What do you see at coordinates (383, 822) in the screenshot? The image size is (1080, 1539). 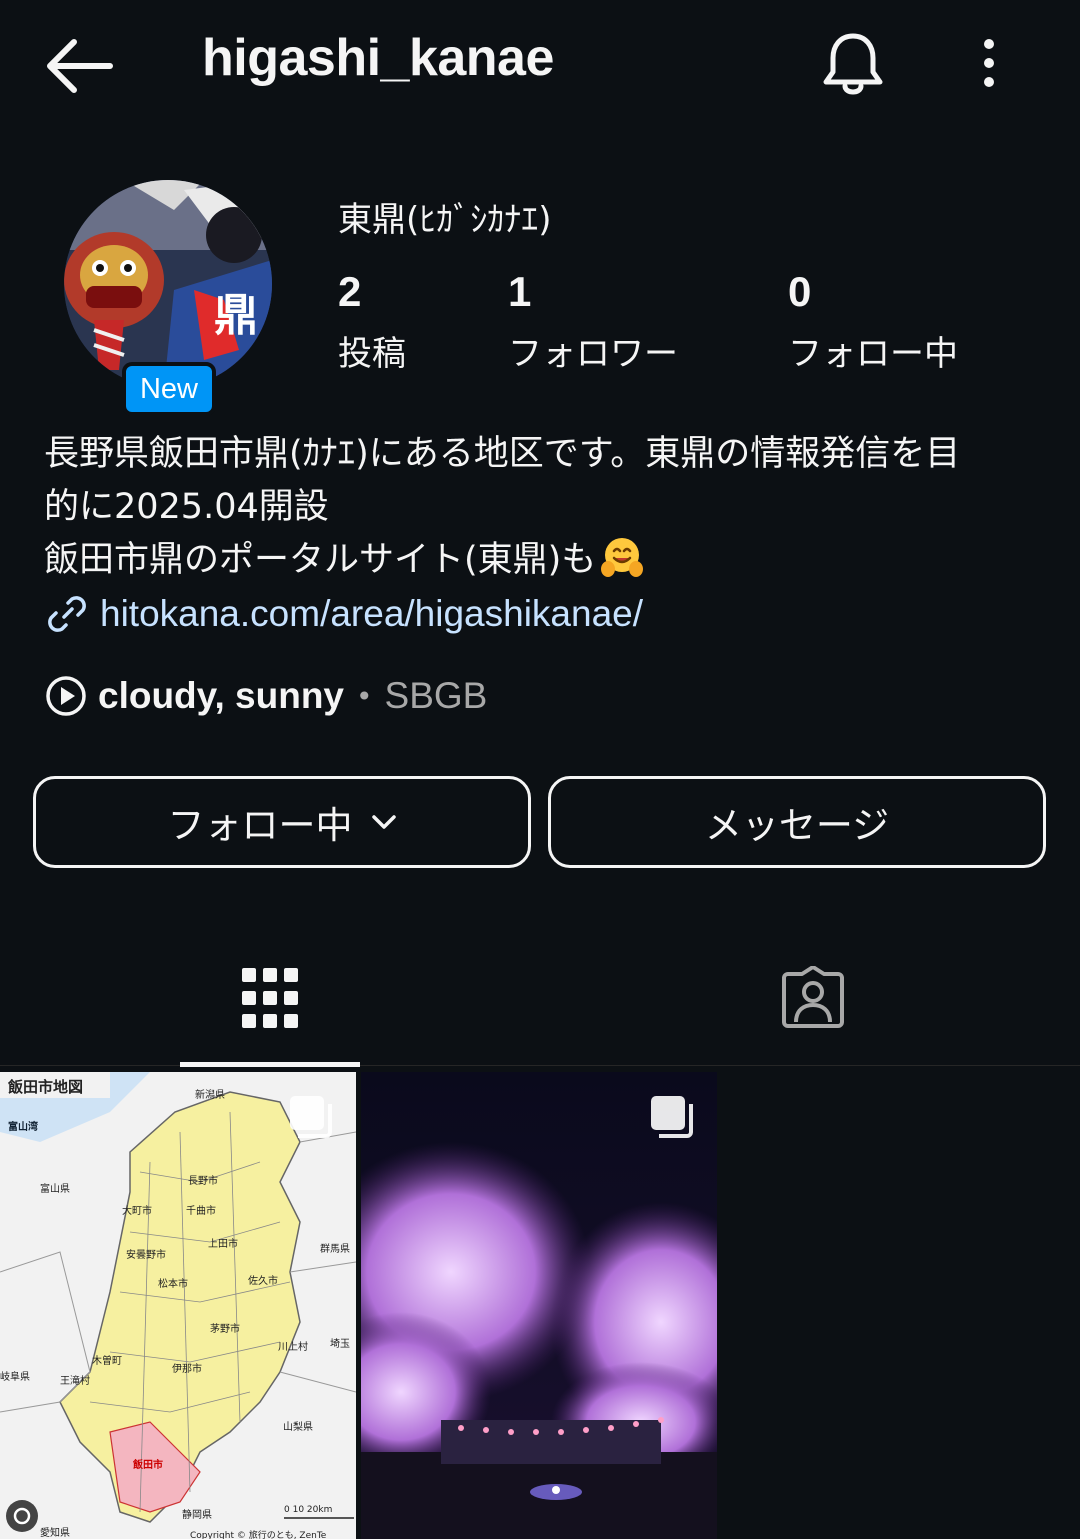 I see `chevron-down-icon` at bounding box center [383, 822].